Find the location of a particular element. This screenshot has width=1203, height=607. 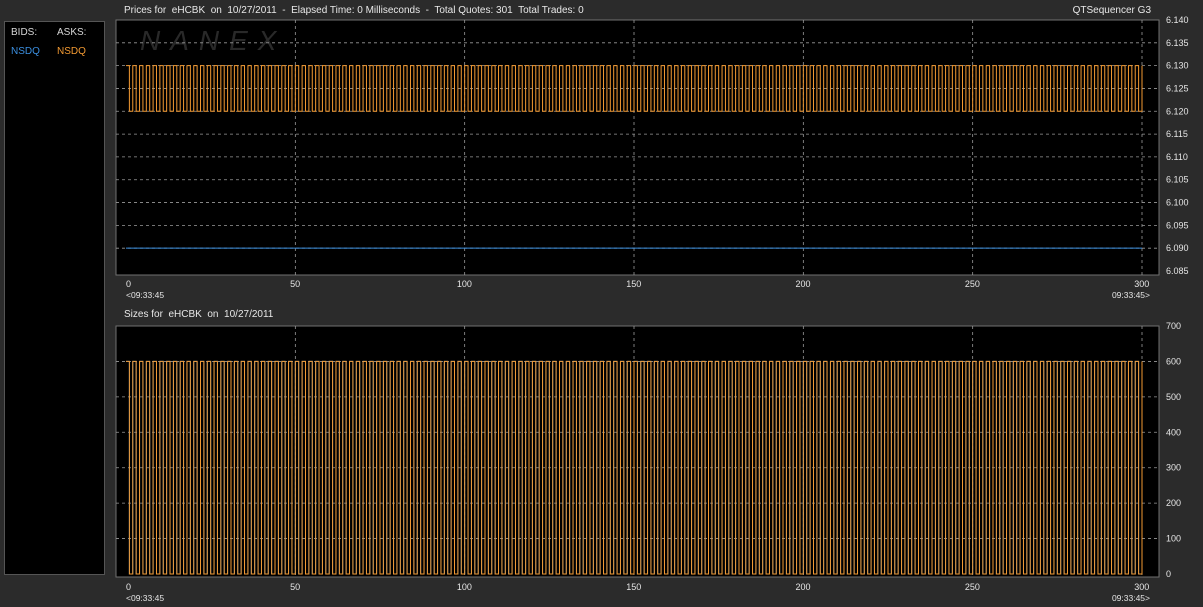

y-tick-label: 200 is located at coordinates (1173, 503).